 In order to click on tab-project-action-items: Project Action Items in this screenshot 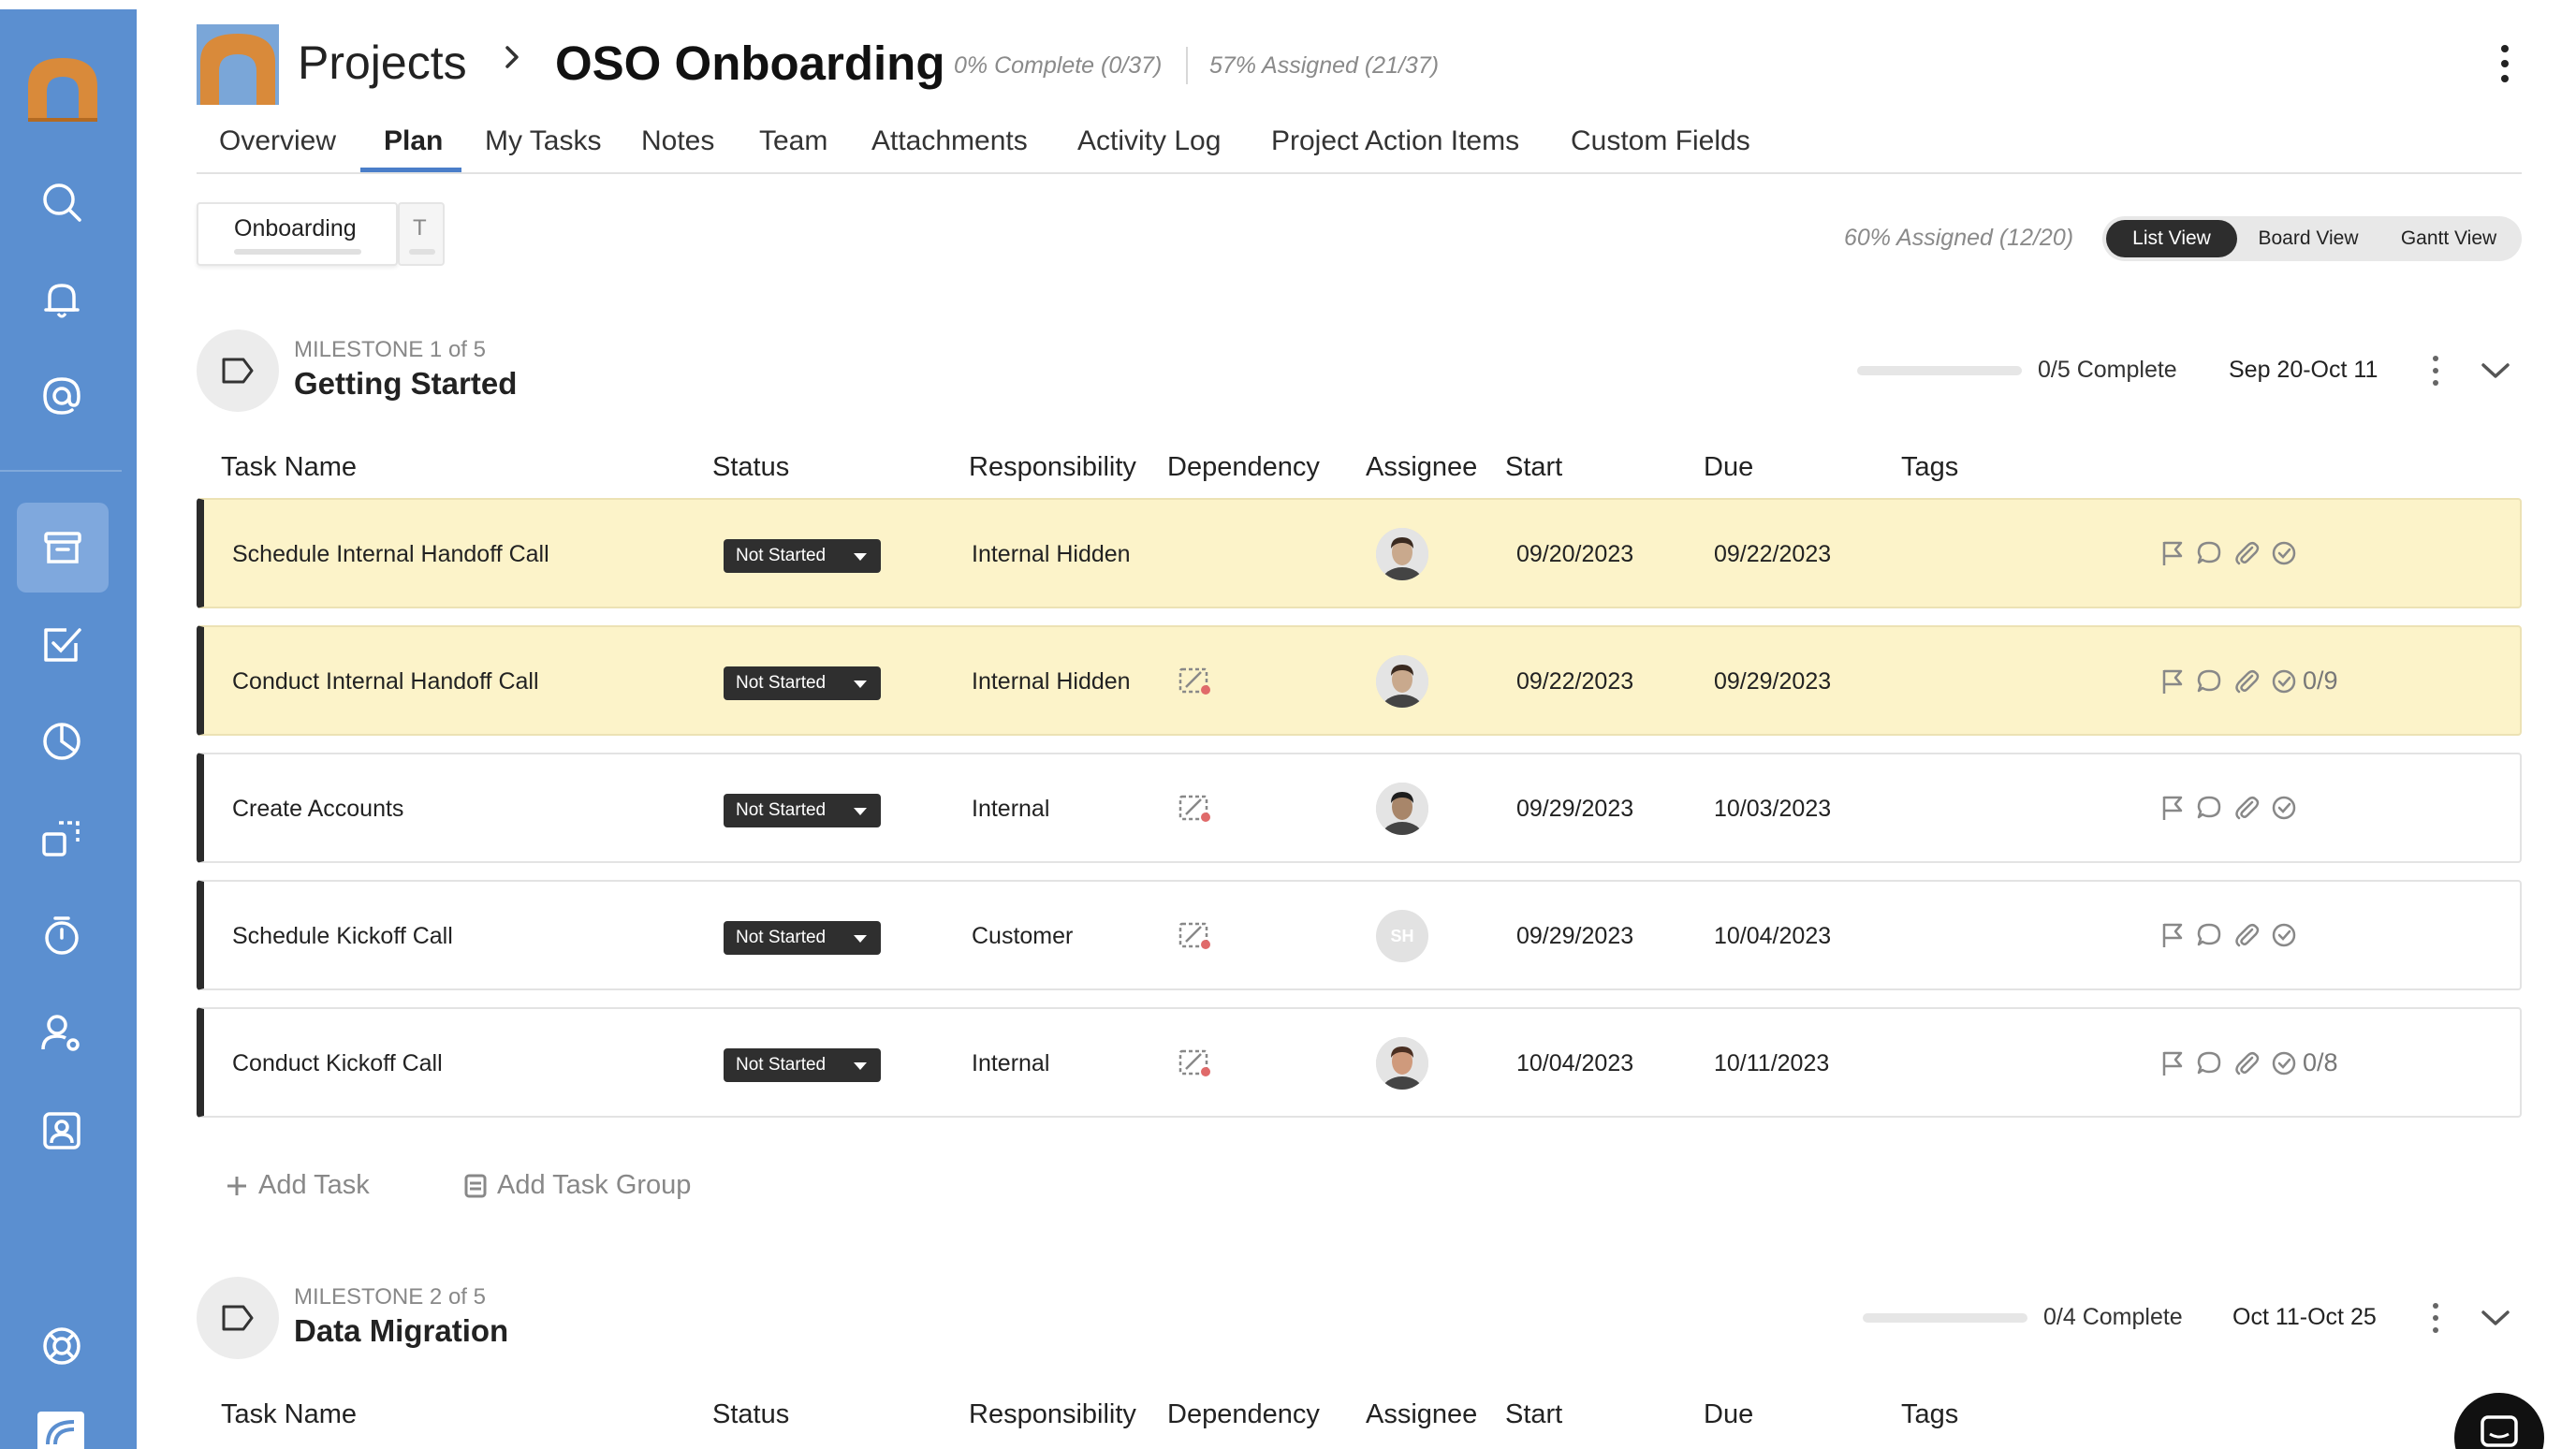, I will do `click(1395, 141)`.